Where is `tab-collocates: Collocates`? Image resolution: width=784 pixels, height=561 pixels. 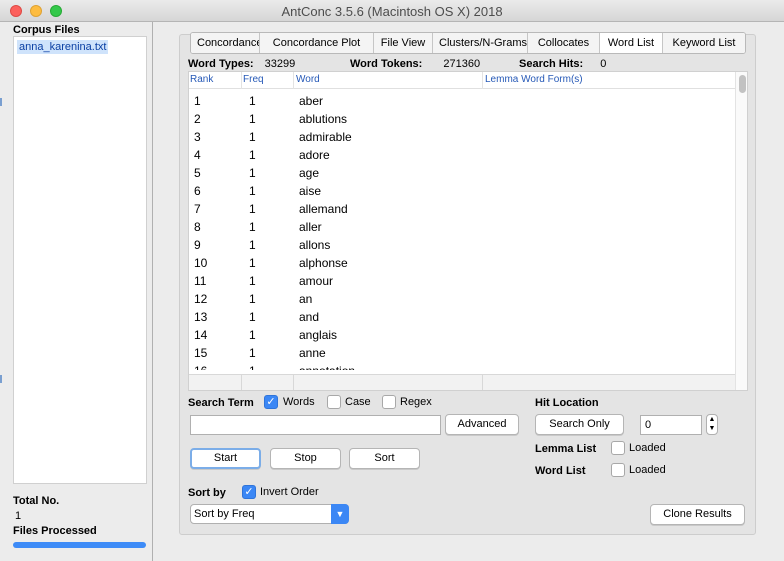 tab-collocates: Collocates is located at coordinates (564, 43).